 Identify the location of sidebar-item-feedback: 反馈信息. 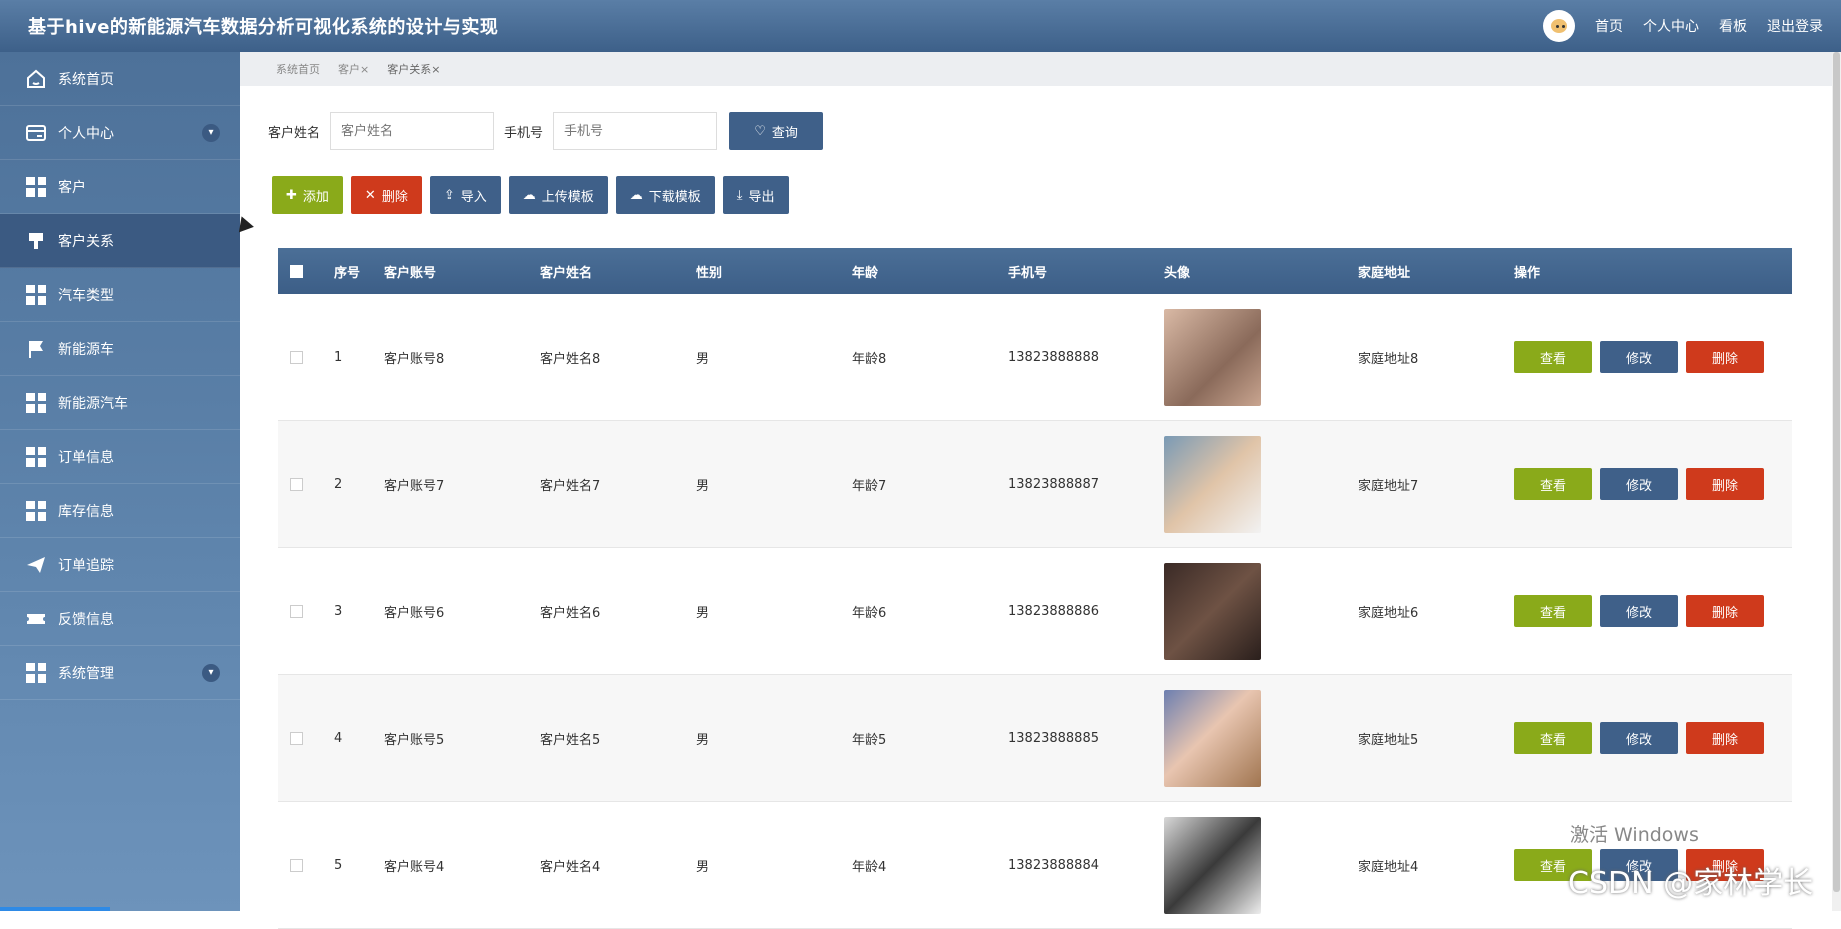
(120, 619).